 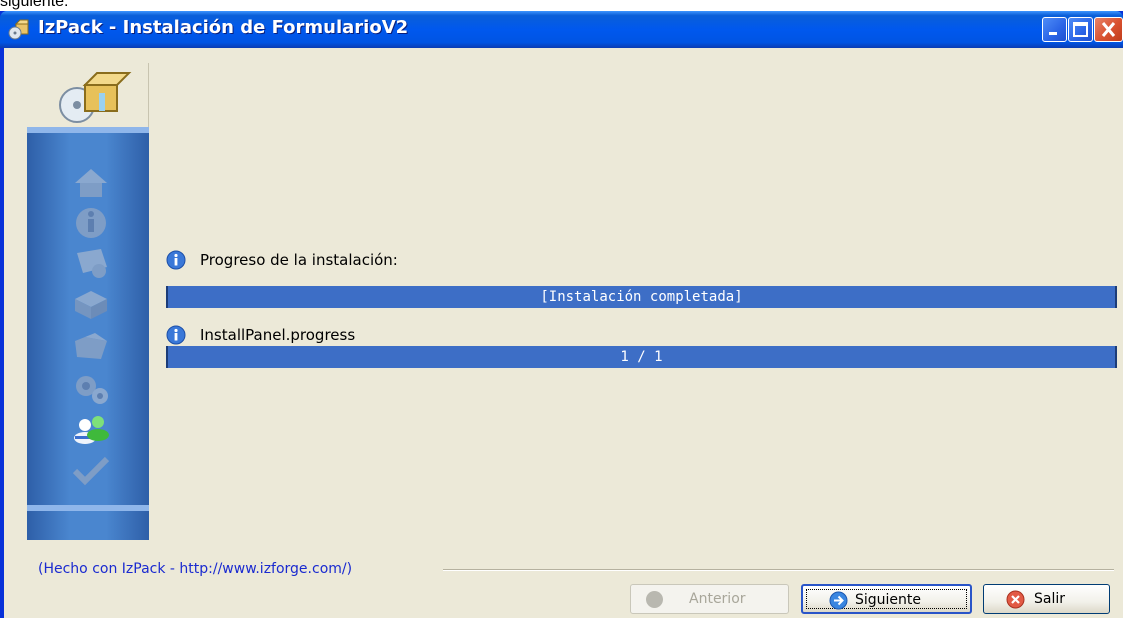 What do you see at coordinates (278, 335) in the screenshot?
I see `pack-progress-label: InstallPanel.progress` at bounding box center [278, 335].